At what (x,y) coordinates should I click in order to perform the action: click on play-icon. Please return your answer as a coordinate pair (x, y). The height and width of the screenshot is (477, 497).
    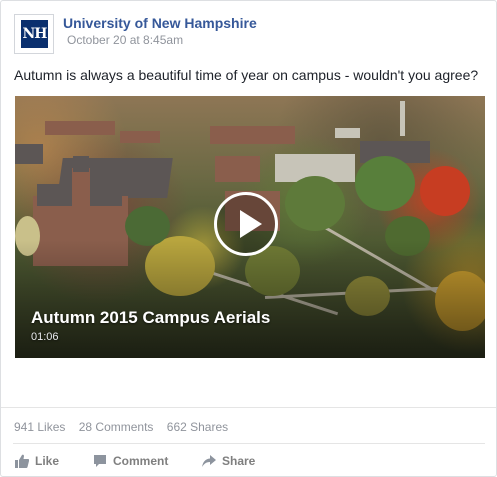
    Looking at the image, I should click on (251, 224).